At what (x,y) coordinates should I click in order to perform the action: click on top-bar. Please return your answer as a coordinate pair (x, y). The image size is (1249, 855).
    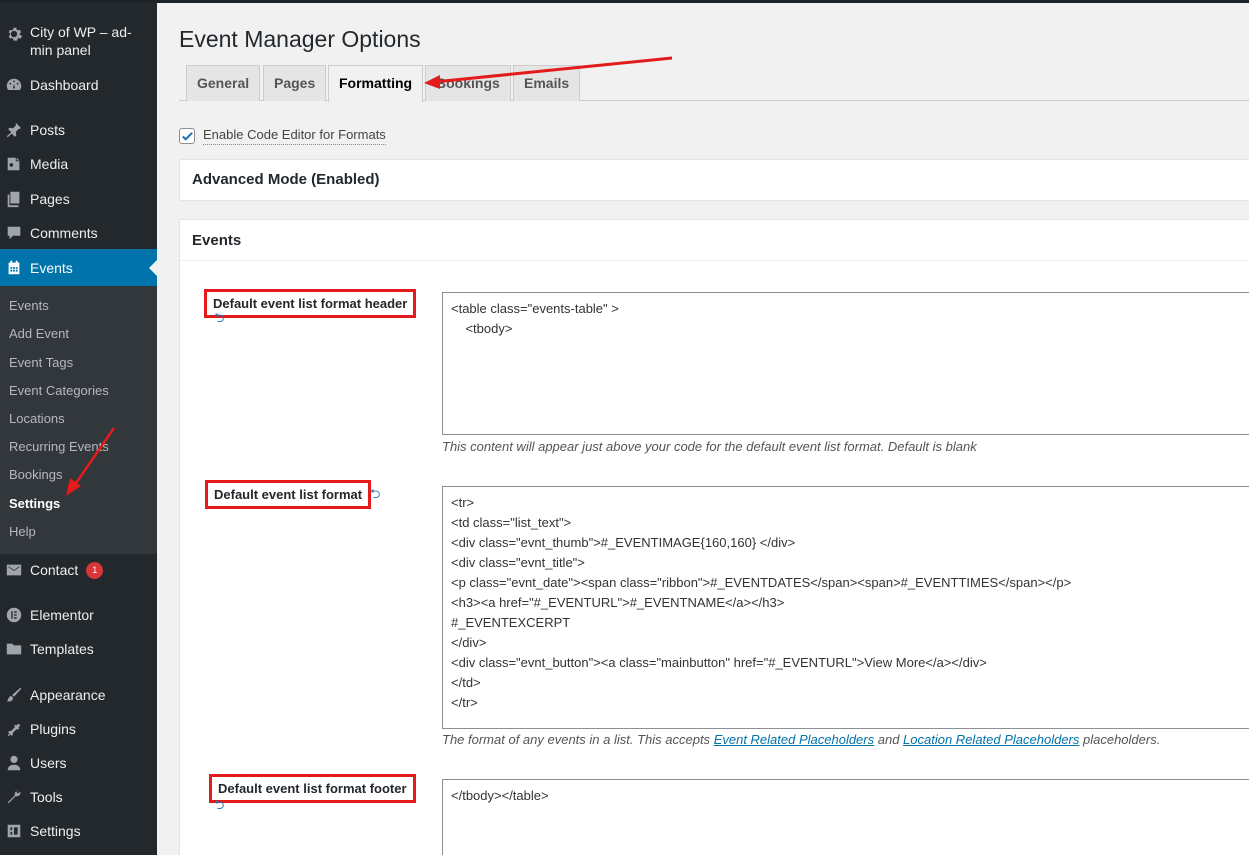
    Looking at the image, I should click on (624, 1).